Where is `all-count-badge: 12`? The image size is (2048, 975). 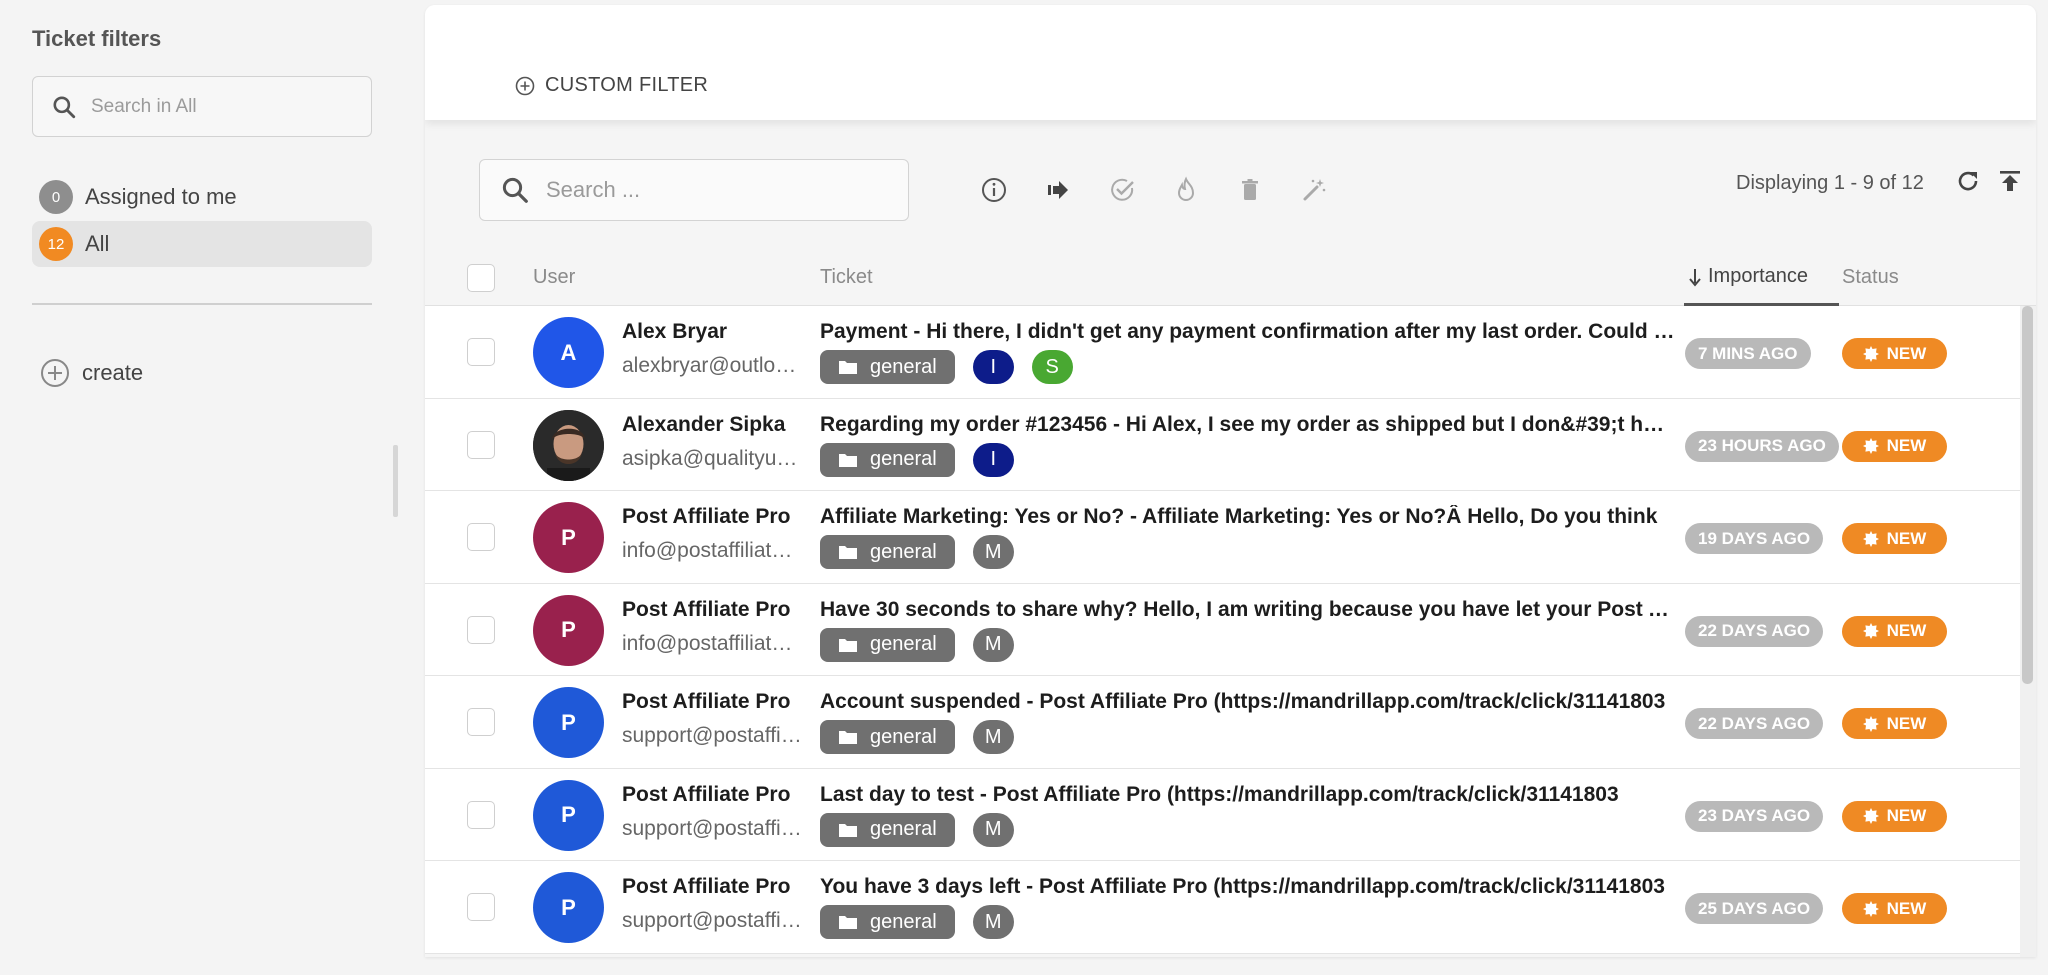 all-count-badge: 12 is located at coordinates (56, 244).